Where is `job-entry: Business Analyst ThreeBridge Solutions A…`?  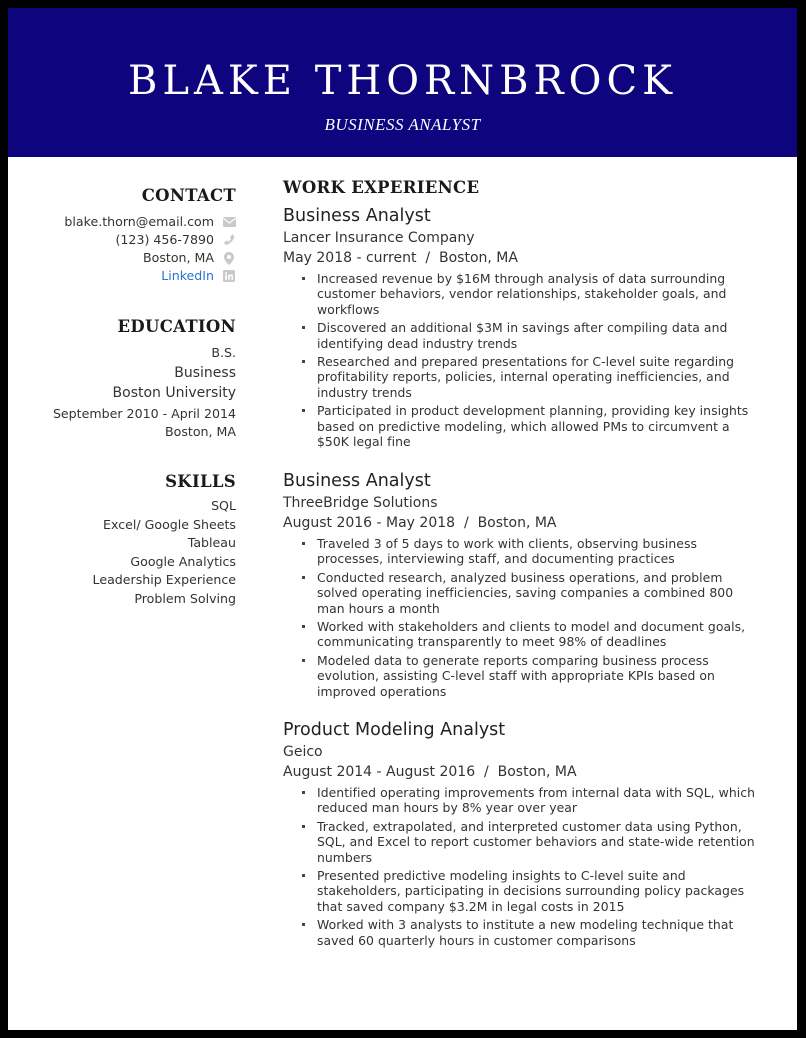 job-entry: Business Analyst ThreeBridge Solutions A… is located at coordinates (523, 586).